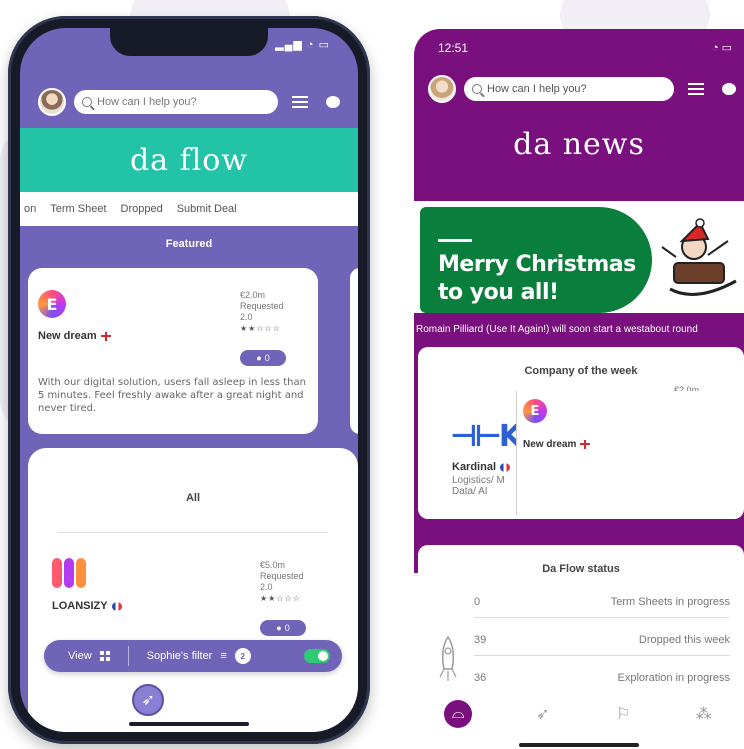 The width and height of the screenshot is (744, 749). Describe the element at coordinates (602, 640) in the screenshot. I see `status-row: 39 Dropped this week` at that location.